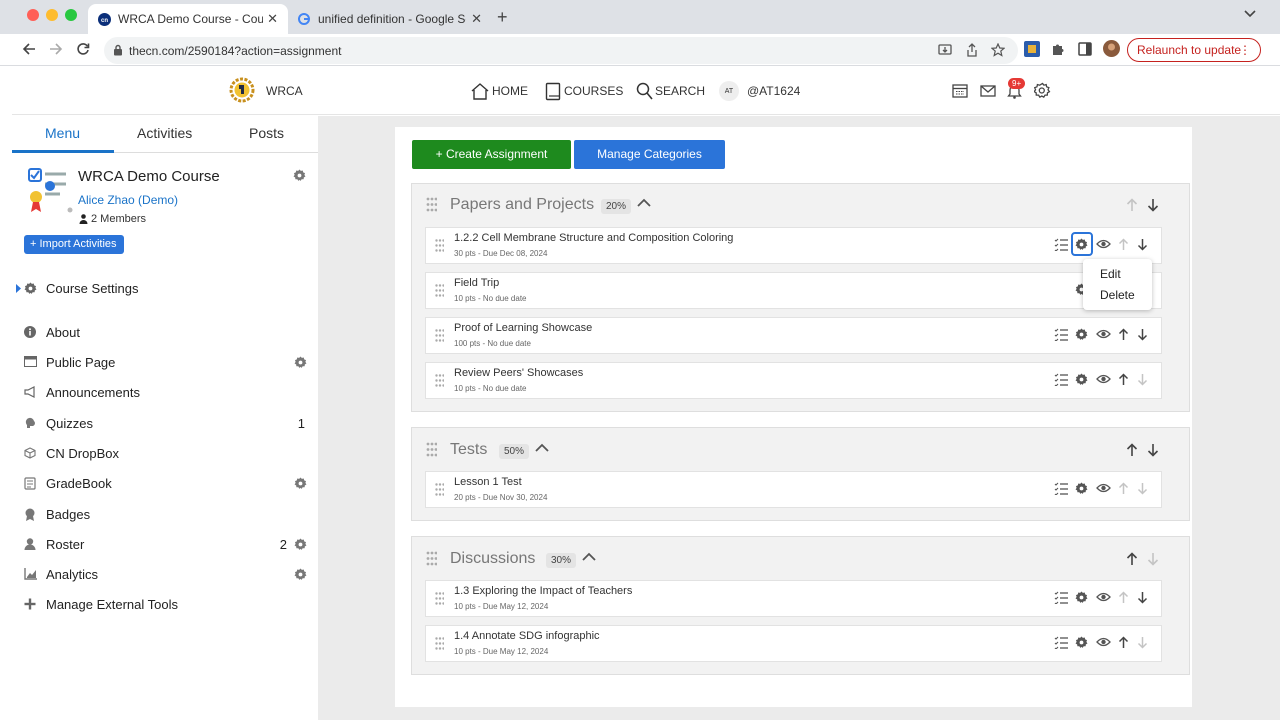  Describe the element at coordinates (523, 328) in the screenshot. I see `assignment-title: Proof of Learning Showcase` at that location.